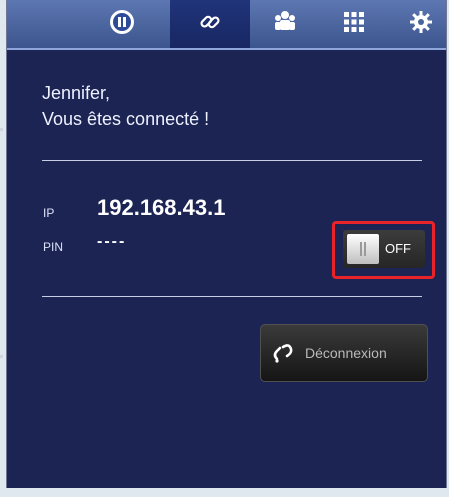 The height and width of the screenshot is (497, 449). I want to click on toggle-knob, so click(363, 249).